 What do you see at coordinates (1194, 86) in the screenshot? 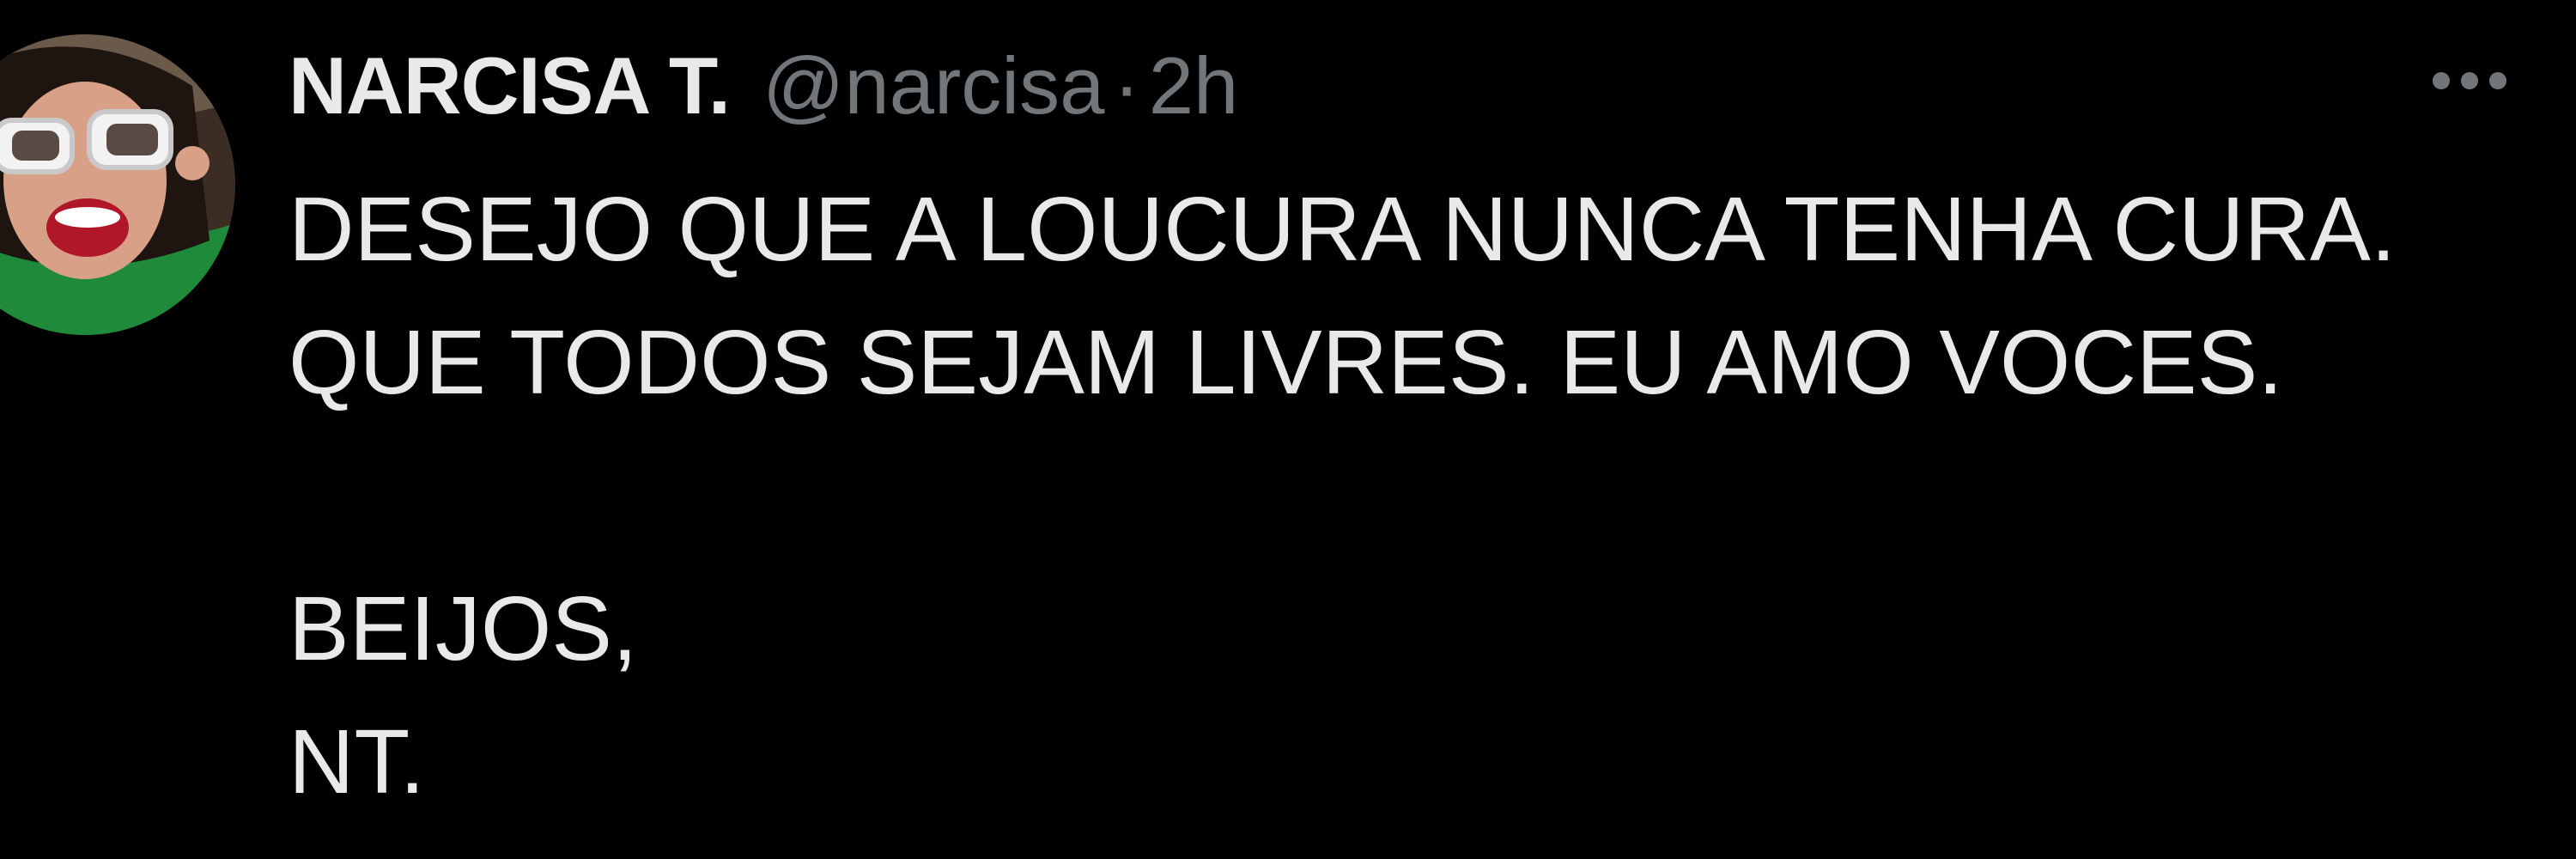
I see `tweet-timestamp: 2h` at bounding box center [1194, 86].